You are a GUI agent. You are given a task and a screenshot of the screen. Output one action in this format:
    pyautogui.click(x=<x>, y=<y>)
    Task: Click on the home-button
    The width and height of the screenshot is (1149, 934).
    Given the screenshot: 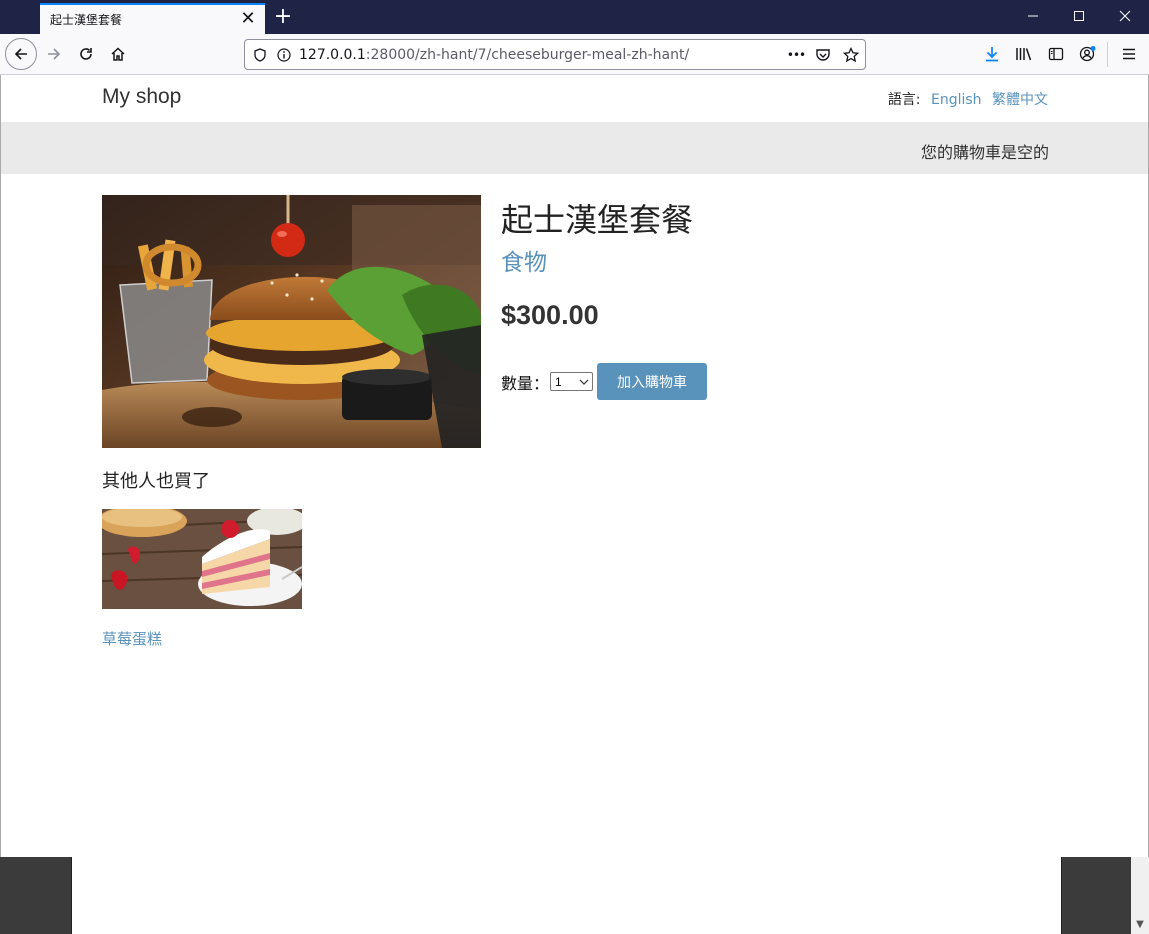 What is the action you would take?
    pyautogui.click(x=118, y=54)
    